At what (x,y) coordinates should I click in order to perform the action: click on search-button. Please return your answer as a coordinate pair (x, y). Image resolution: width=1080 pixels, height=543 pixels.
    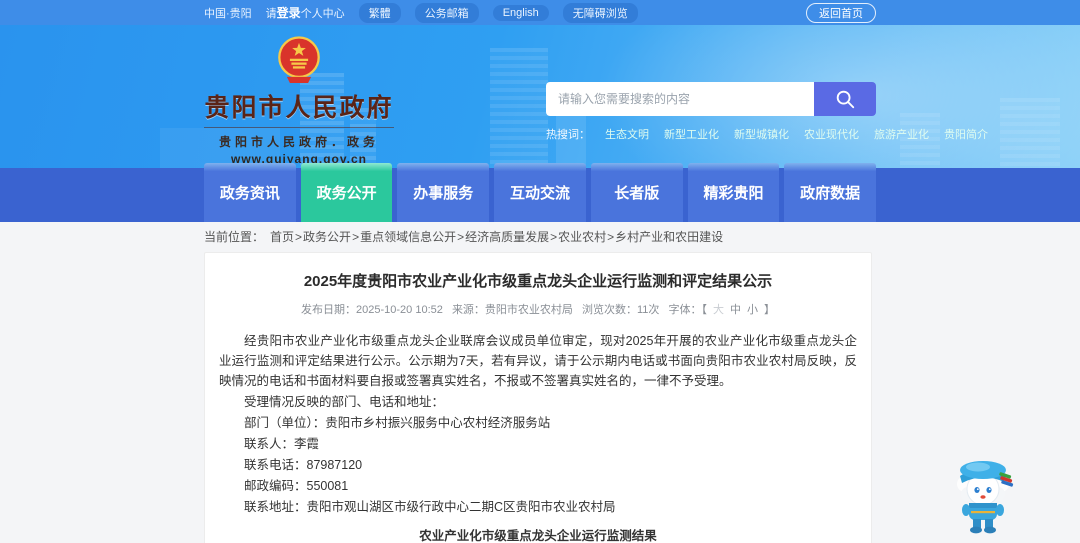
    Looking at the image, I should click on (845, 99).